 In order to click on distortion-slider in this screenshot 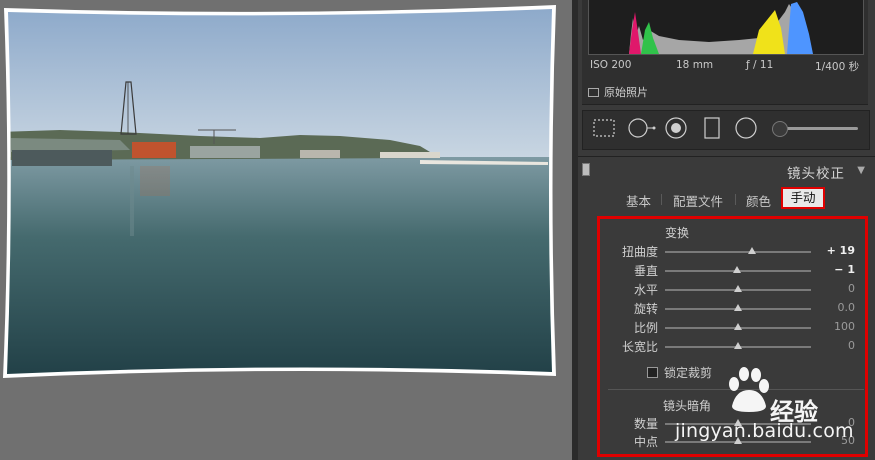, I will do `click(738, 252)`.